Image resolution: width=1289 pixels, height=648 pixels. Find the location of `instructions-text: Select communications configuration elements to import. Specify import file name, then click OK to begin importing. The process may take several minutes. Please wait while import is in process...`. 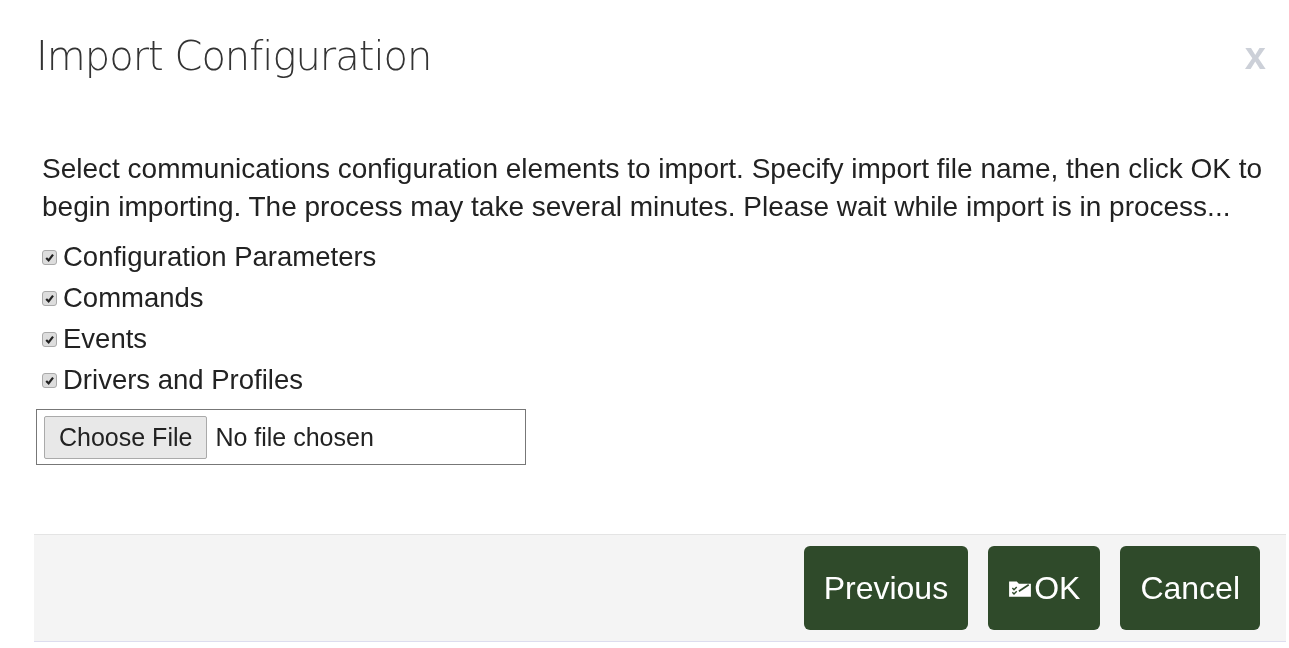

instructions-text: Select communications configuration elements to import. Specify import file name, then click OK to begin importing. The process may take several minutes. Please wait while import is in process... is located at coordinates (653, 188).